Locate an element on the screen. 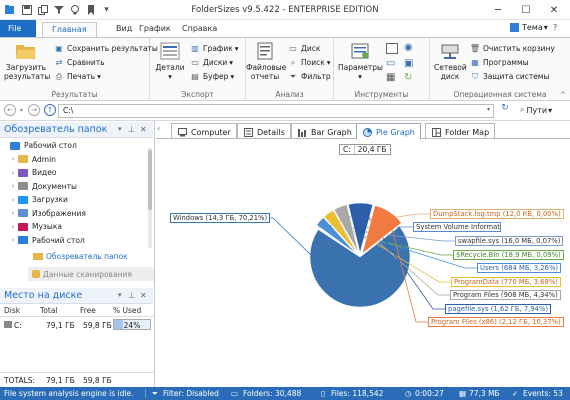  address-bar: ← ▾ → ↑ C:\ ▾ ↻ ⌕ Пути ▾ is located at coordinates (285, 111).